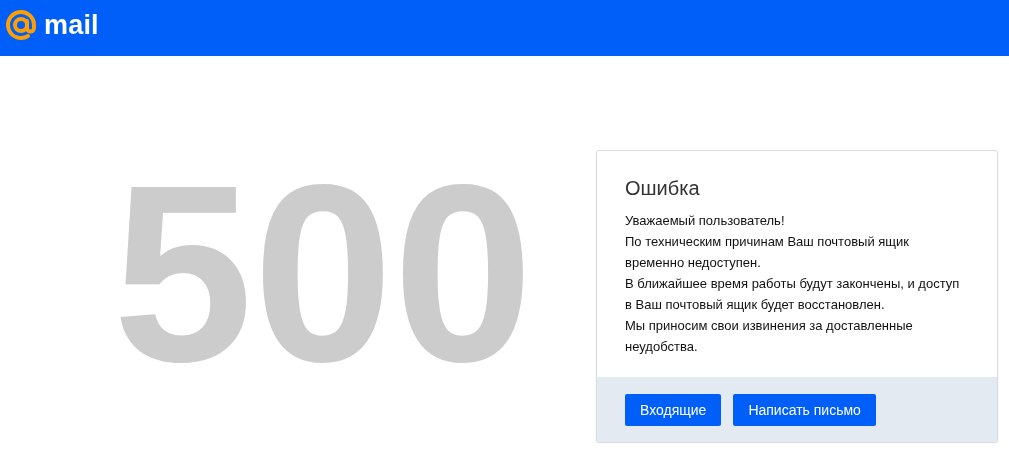  I want to click on message-paragraph: В ближайшее время работы будут закончены, и доступ в Ваш почтовый ящик будет восстановлен., so click(792, 294).